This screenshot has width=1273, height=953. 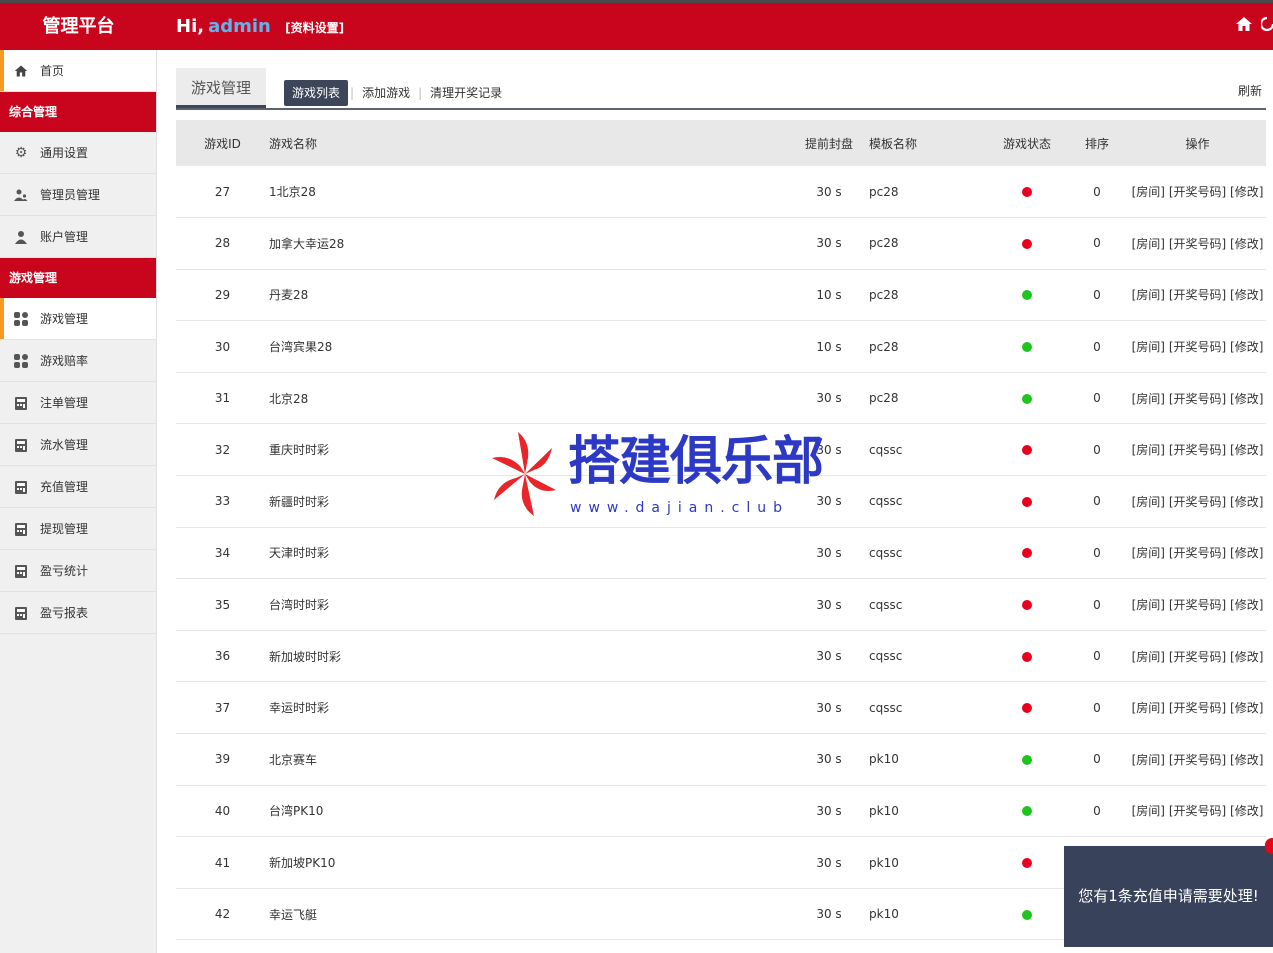 I want to click on sidebar-item-label: 通用设置, so click(x=64, y=153).